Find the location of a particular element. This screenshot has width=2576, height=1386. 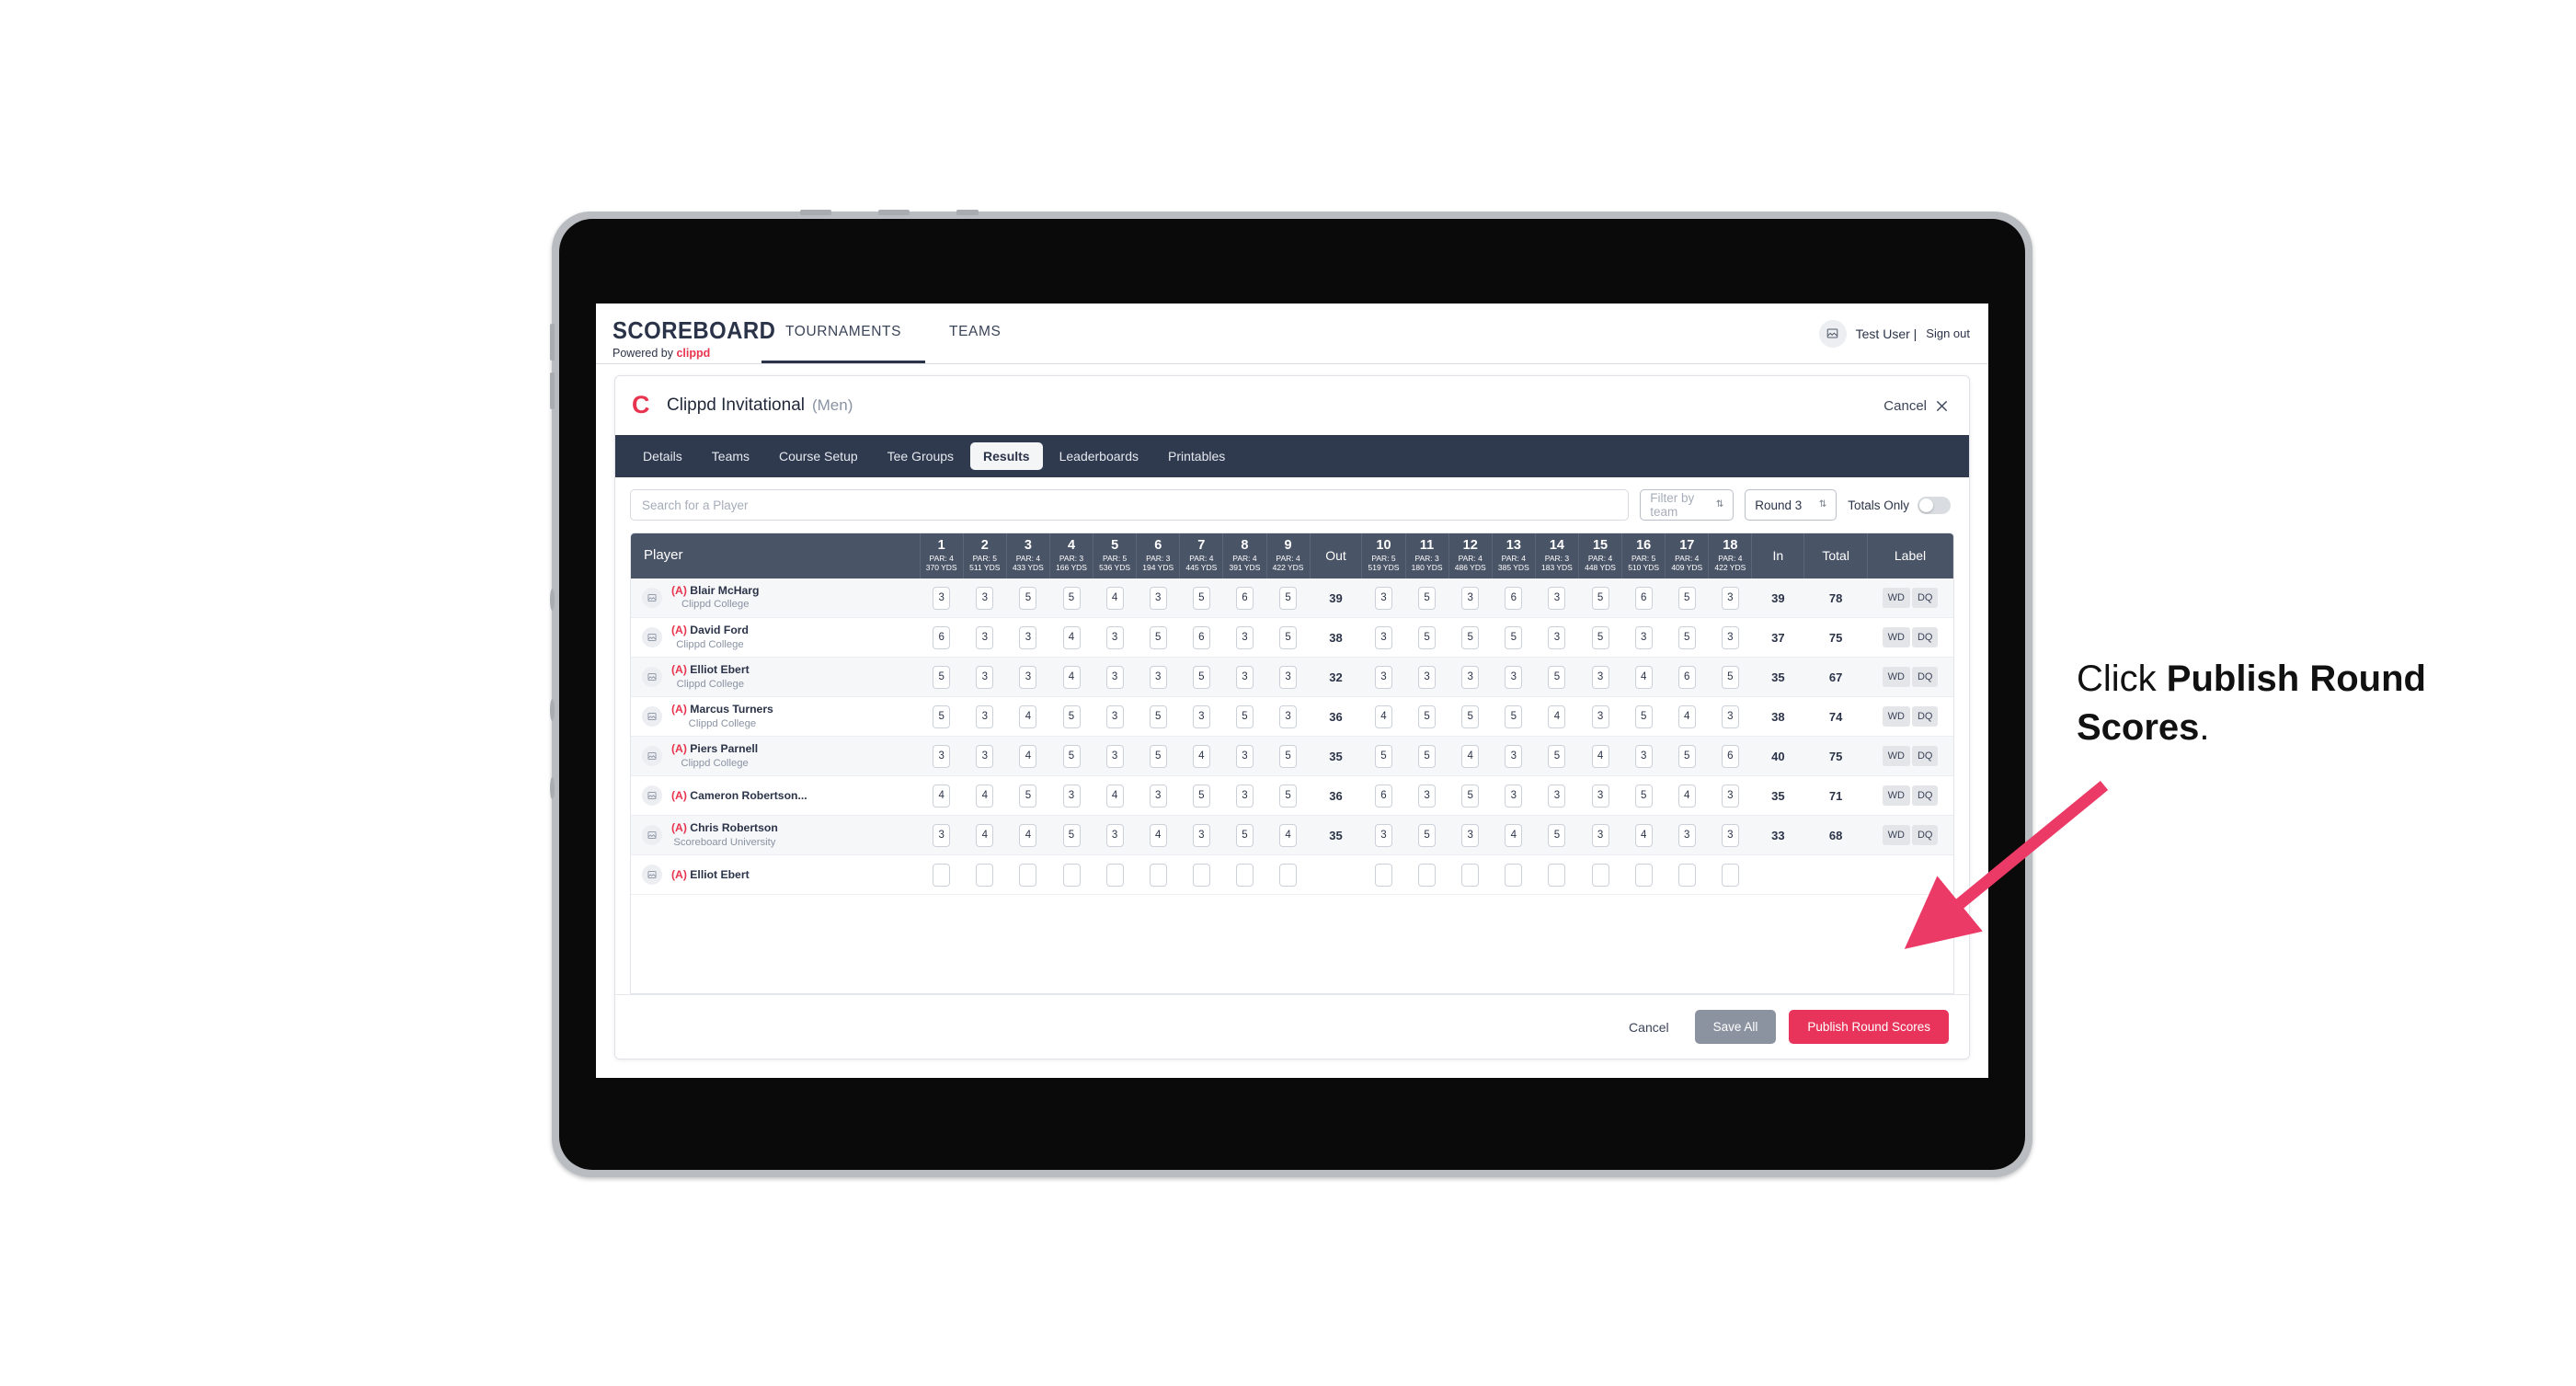

score-cell-back-10: 5 is located at coordinates (1383, 756).